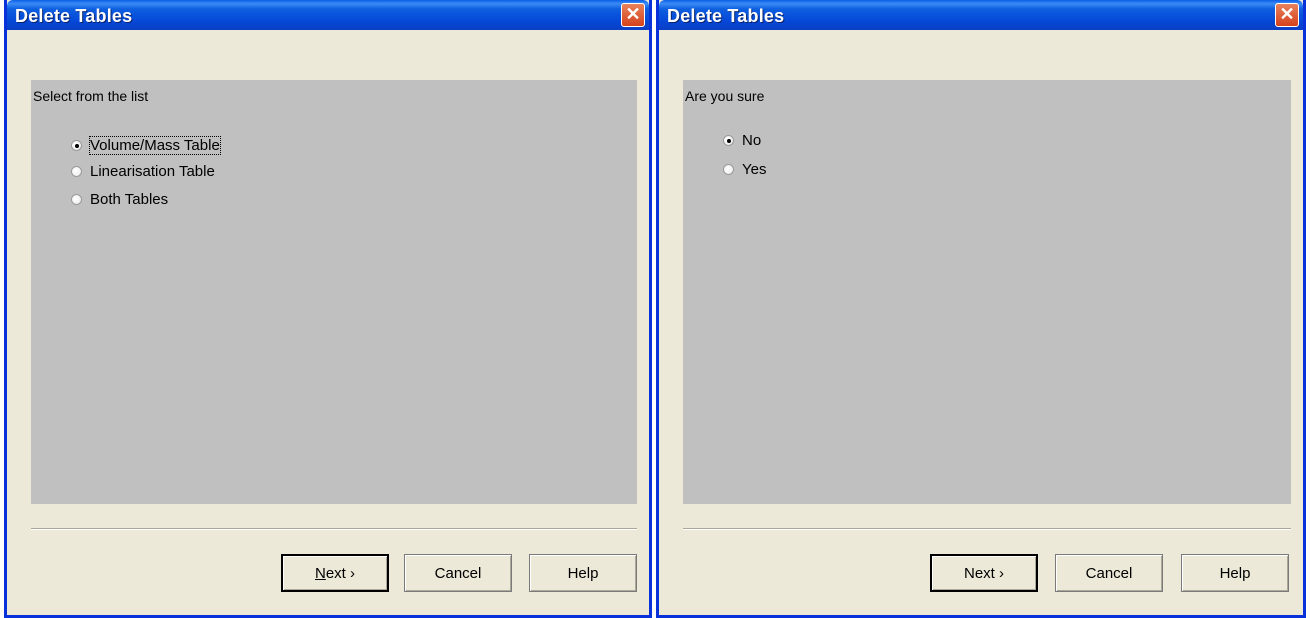  Describe the element at coordinates (320, 573) in the screenshot. I see `next-mnemonic: N` at that location.